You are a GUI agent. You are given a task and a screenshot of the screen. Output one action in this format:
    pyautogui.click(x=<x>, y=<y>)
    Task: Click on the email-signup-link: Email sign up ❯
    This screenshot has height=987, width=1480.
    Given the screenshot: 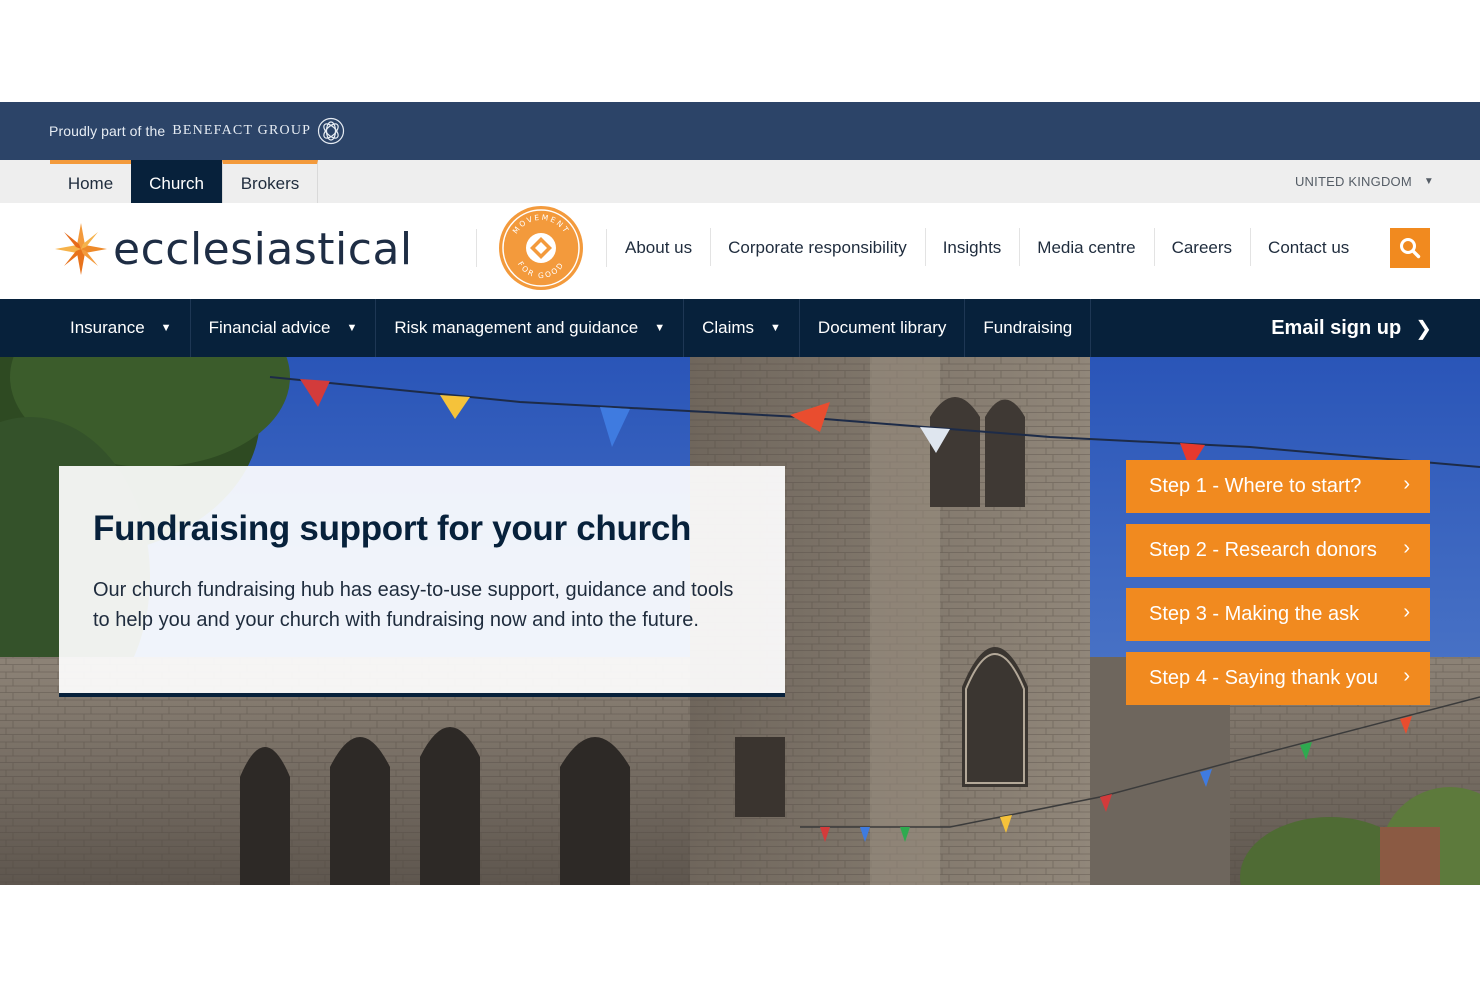 What is the action you would take?
    pyautogui.click(x=1351, y=328)
    